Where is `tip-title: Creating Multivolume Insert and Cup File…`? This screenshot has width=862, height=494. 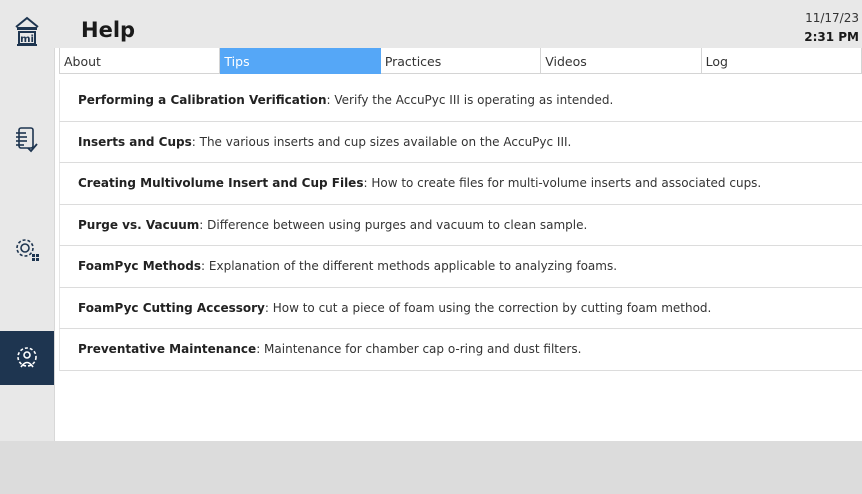
tip-title: Creating Multivolume Insert and Cup File… is located at coordinates (221, 183).